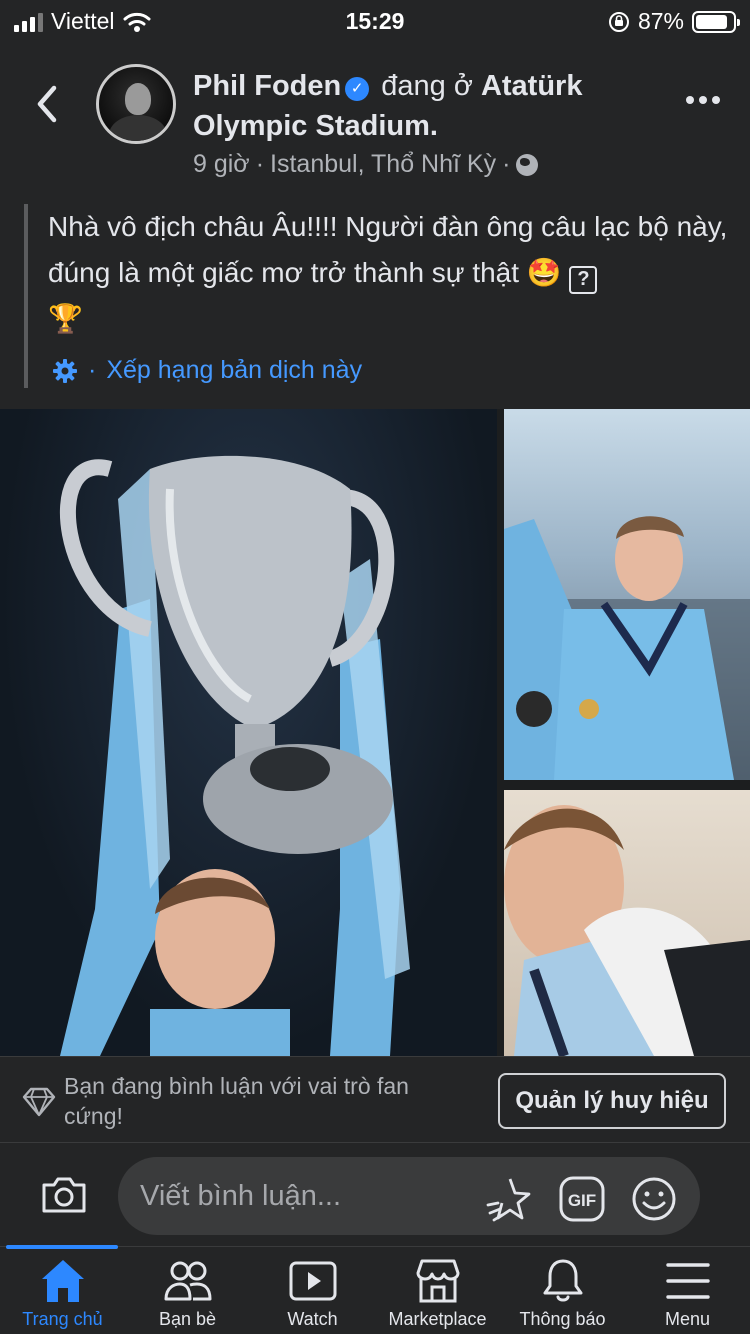 The height and width of the screenshot is (1334, 750). I want to click on location-prefix: đang ở, so click(427, 86).